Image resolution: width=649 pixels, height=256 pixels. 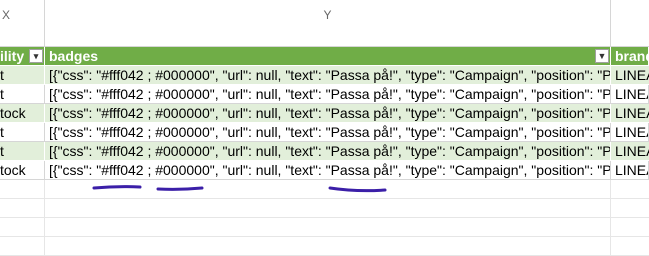 I want to click on header-cell-brand: brand, so click(x=630, y=56).